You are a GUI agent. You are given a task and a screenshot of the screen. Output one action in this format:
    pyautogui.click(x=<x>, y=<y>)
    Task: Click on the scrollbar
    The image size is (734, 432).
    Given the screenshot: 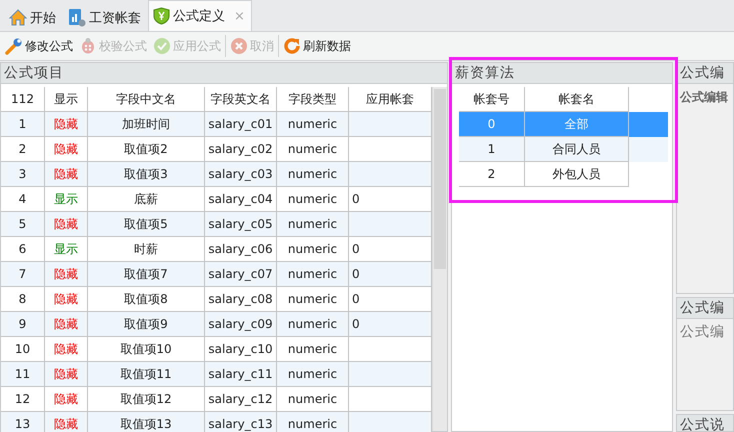 What is the action you would take?
    pyautogui.click(x=439, y=259)
    